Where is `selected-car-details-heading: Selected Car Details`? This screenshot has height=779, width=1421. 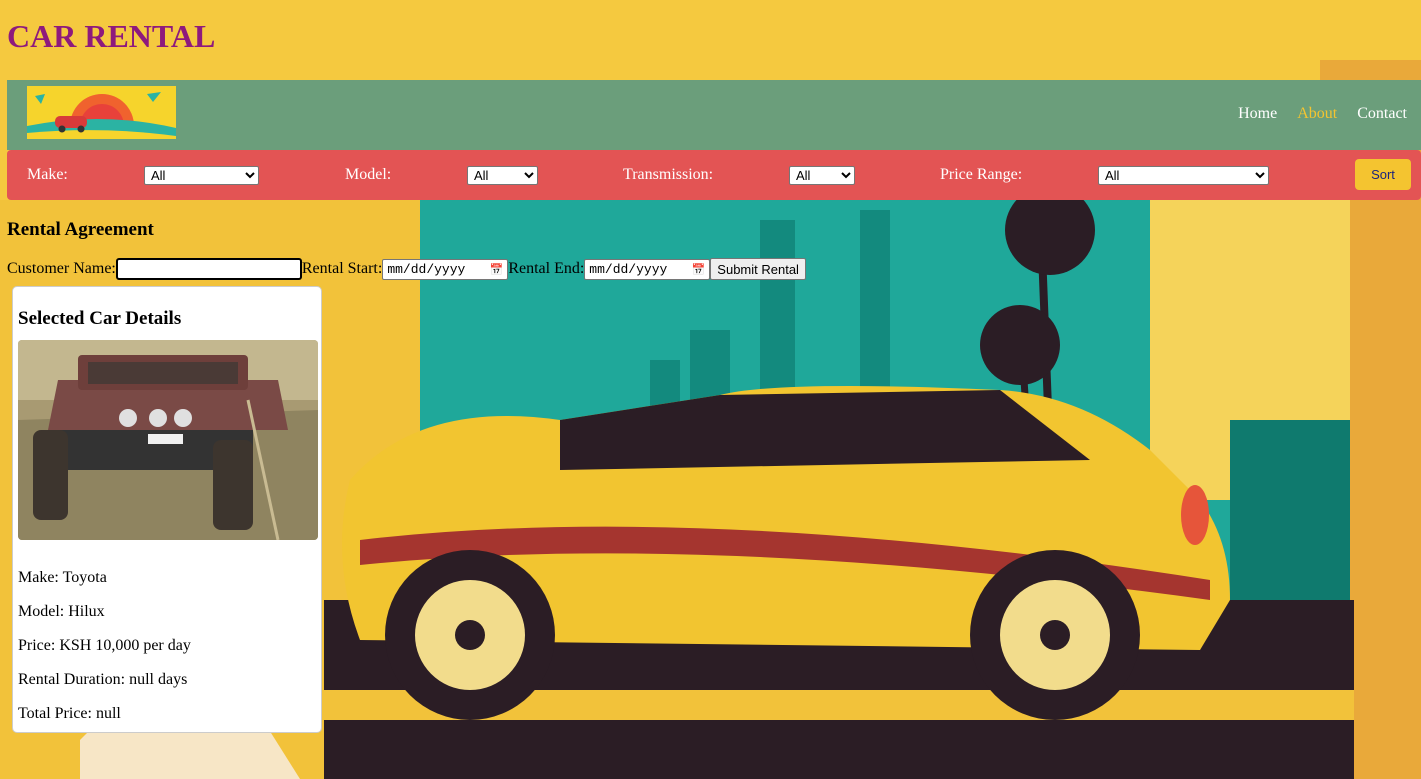
selected-car-details-heading: Selected Car Details is located at coordinates (100, 318).